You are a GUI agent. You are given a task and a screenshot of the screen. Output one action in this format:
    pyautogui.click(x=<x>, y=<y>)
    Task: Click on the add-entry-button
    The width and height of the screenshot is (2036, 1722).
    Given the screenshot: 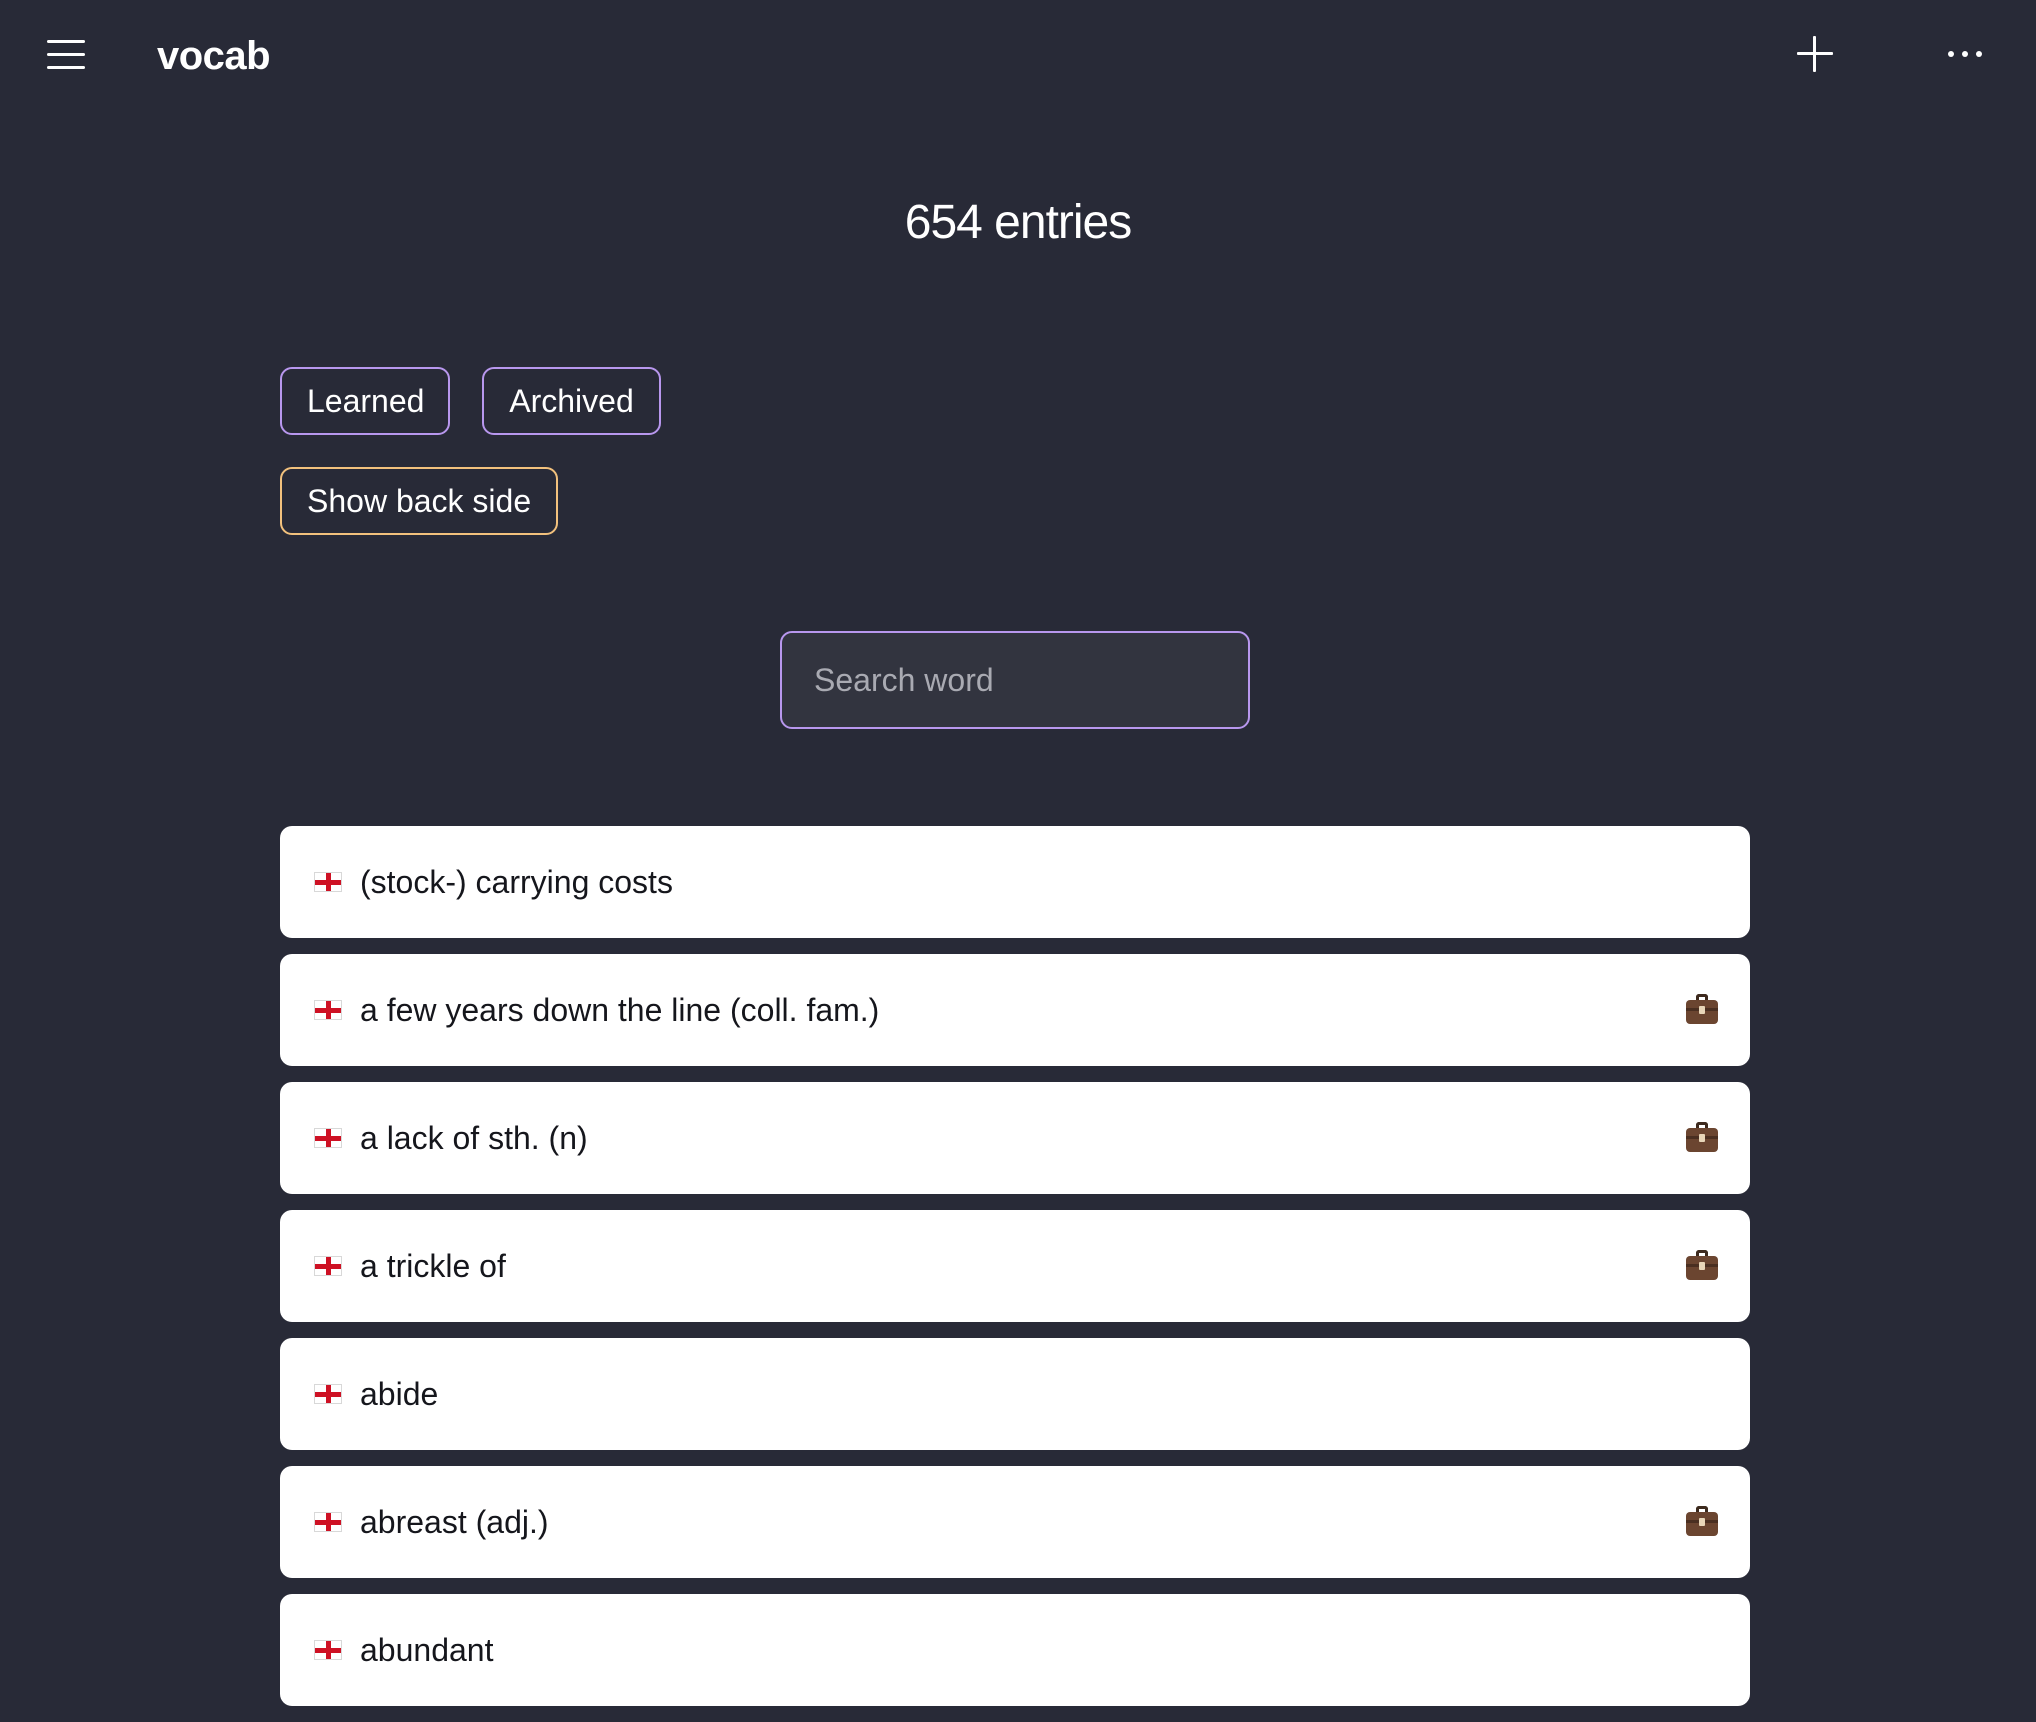 What is the action you would take?
    pyautogui.click(x=1815, y=54)
    